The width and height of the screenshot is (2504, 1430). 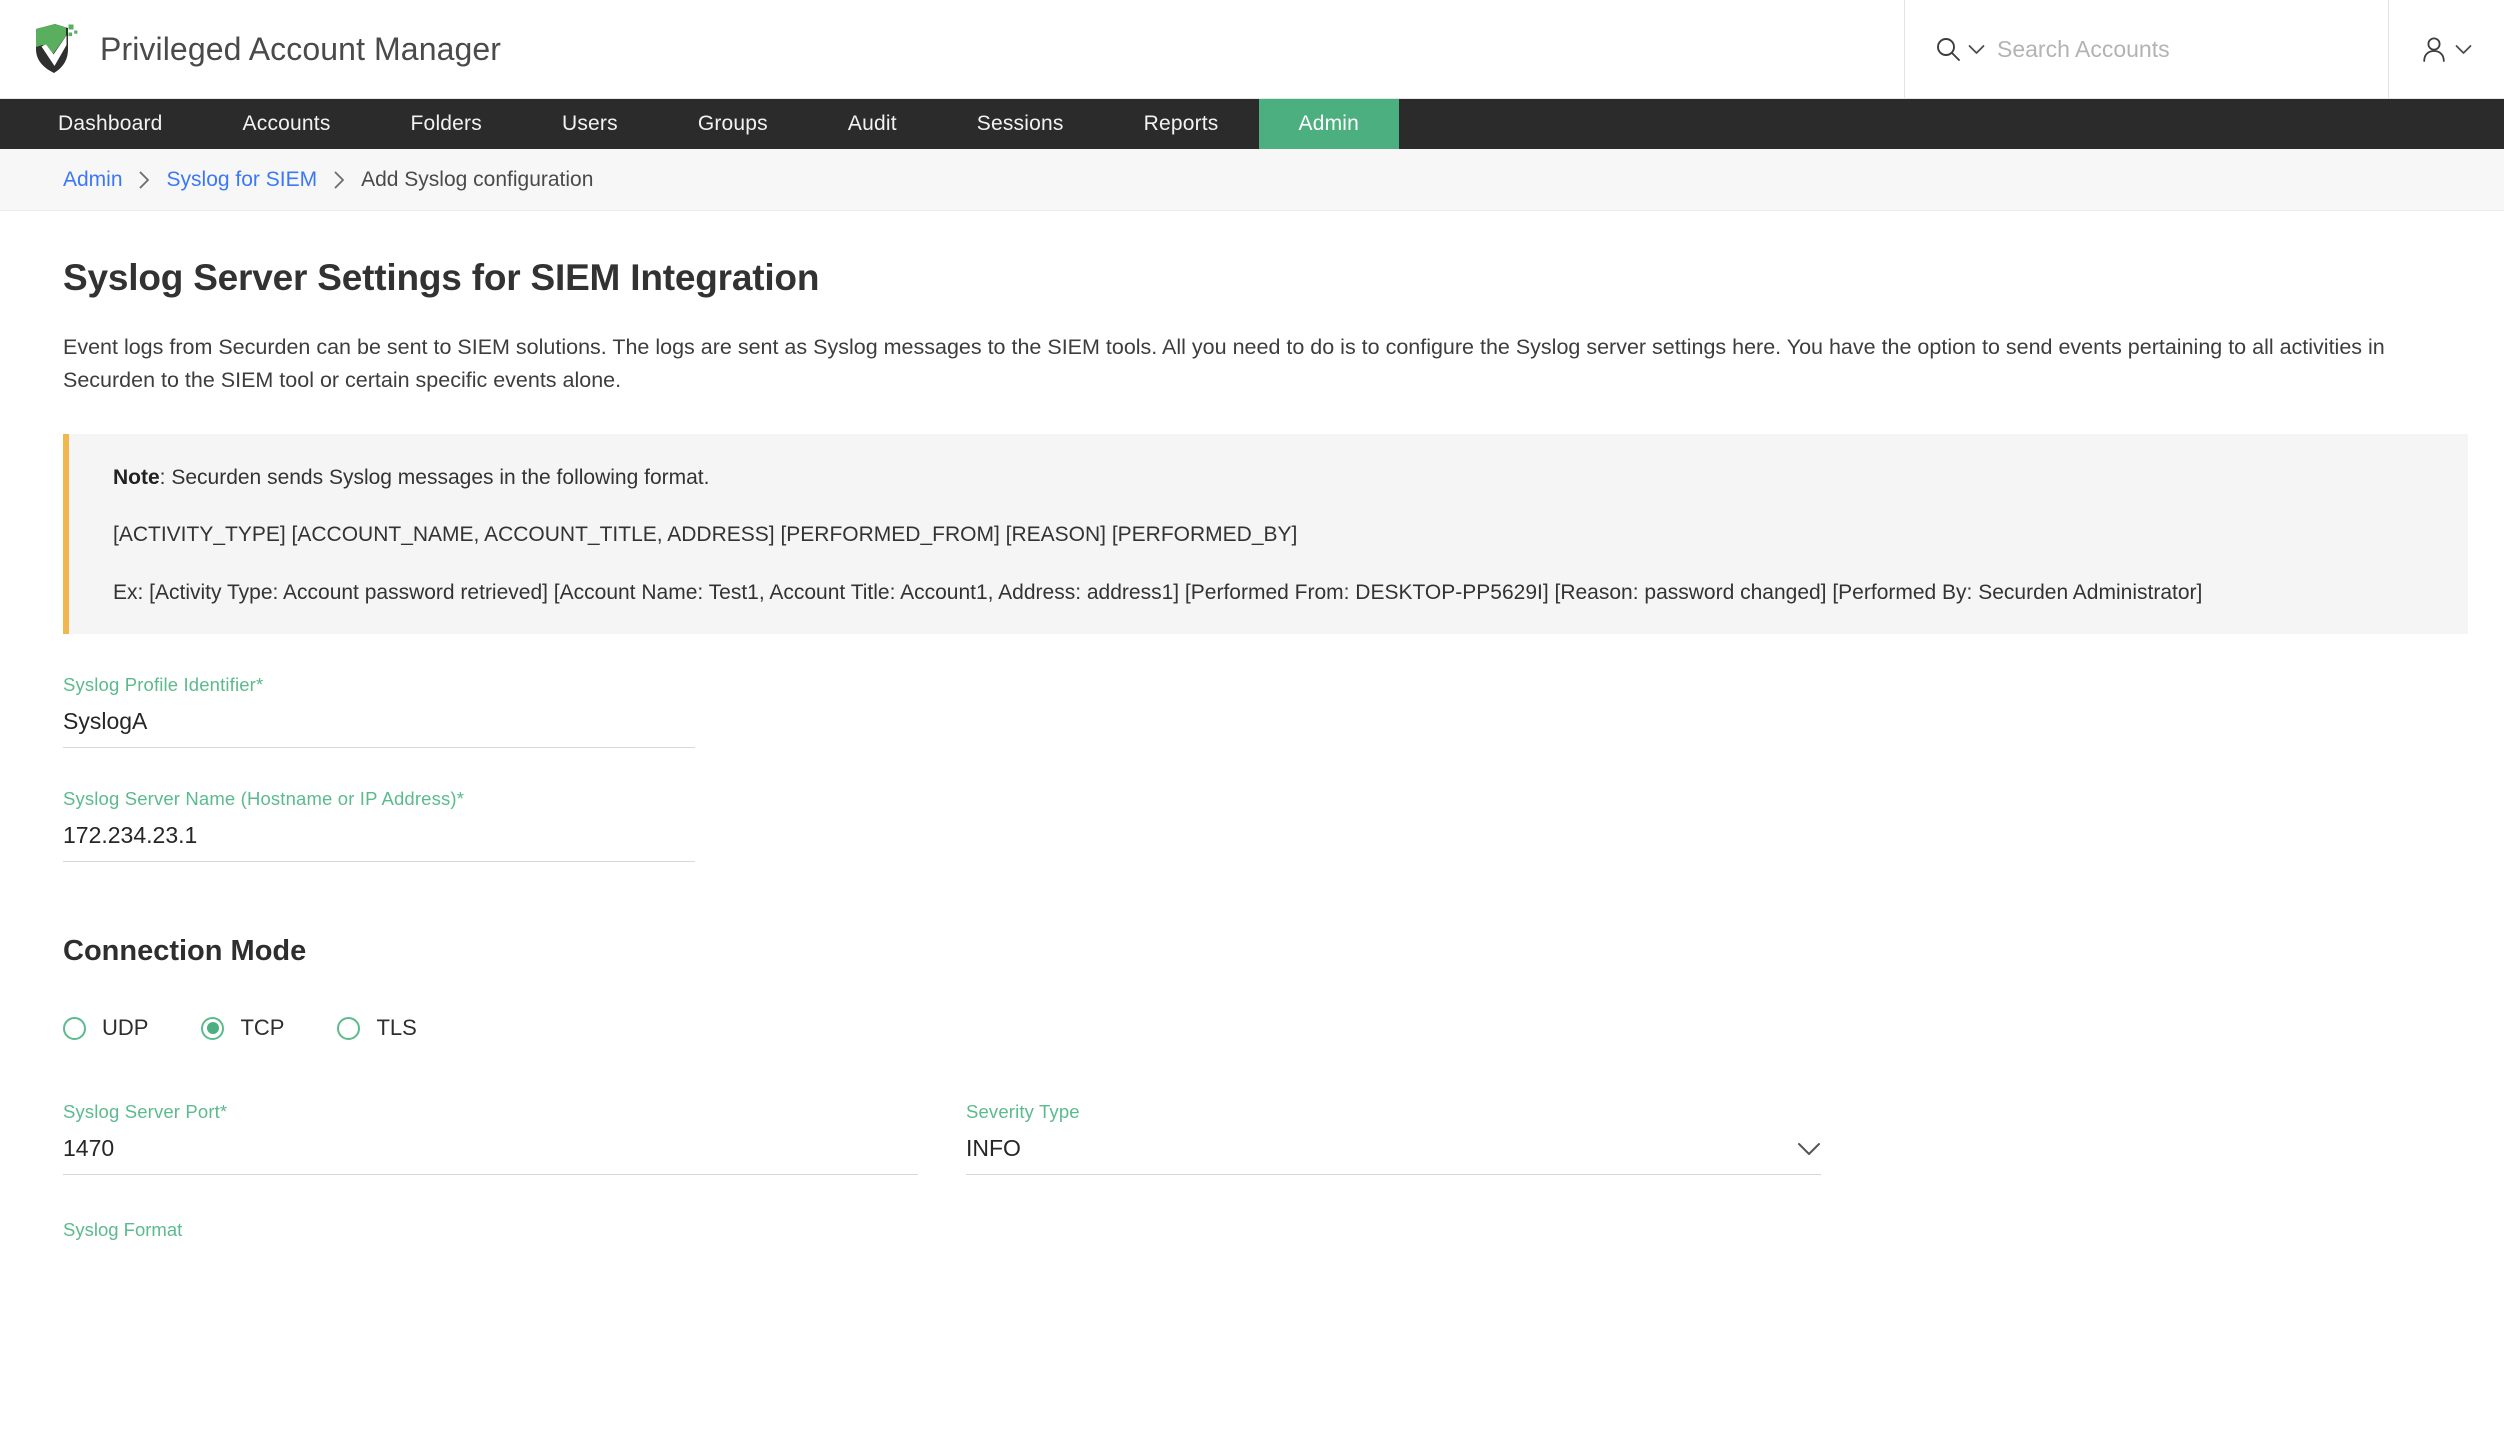 I want to click on nav-item-users: Users, so click(x=590, y=124).